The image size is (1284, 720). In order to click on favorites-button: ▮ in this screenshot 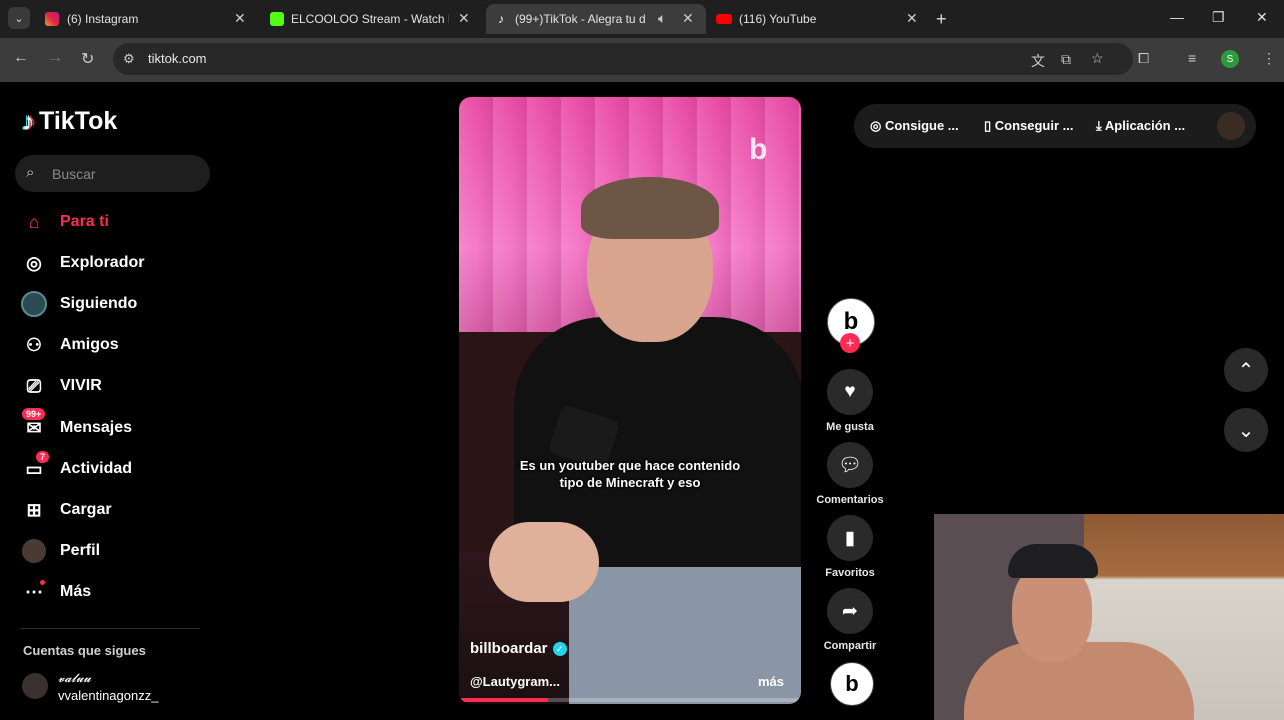, I will do `click(850, 538)`.